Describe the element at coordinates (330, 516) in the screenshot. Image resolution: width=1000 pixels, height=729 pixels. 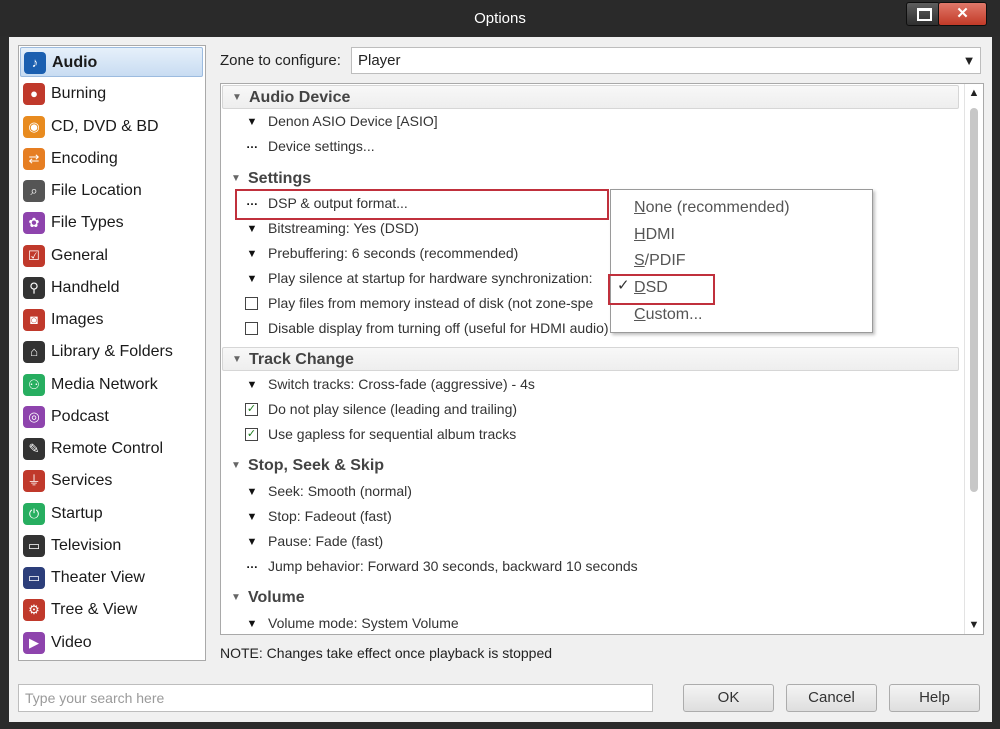
I see `setting-label: Stop: Fadeout (fast)` at that location.